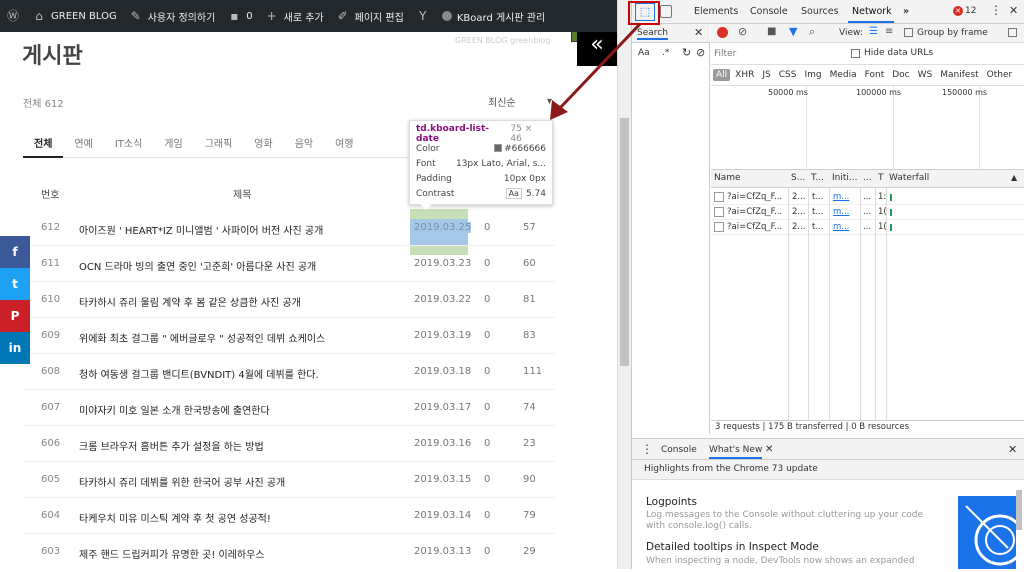 The image size is (1024, 572). Describe the element at coordinates (908, 32) in the screenshot. I see `group-by-frame-checkbox` at that location.